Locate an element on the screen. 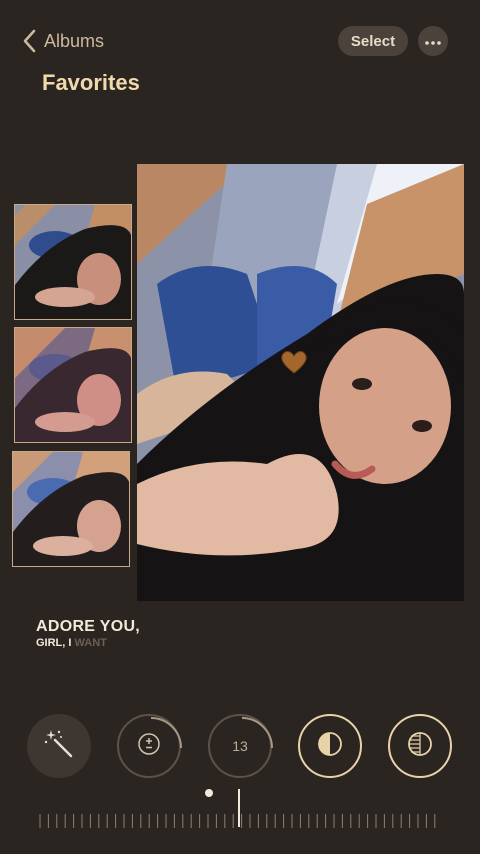 The image size is (480, 854). striped-half-circle-icon is located at coordinates (420, 746).